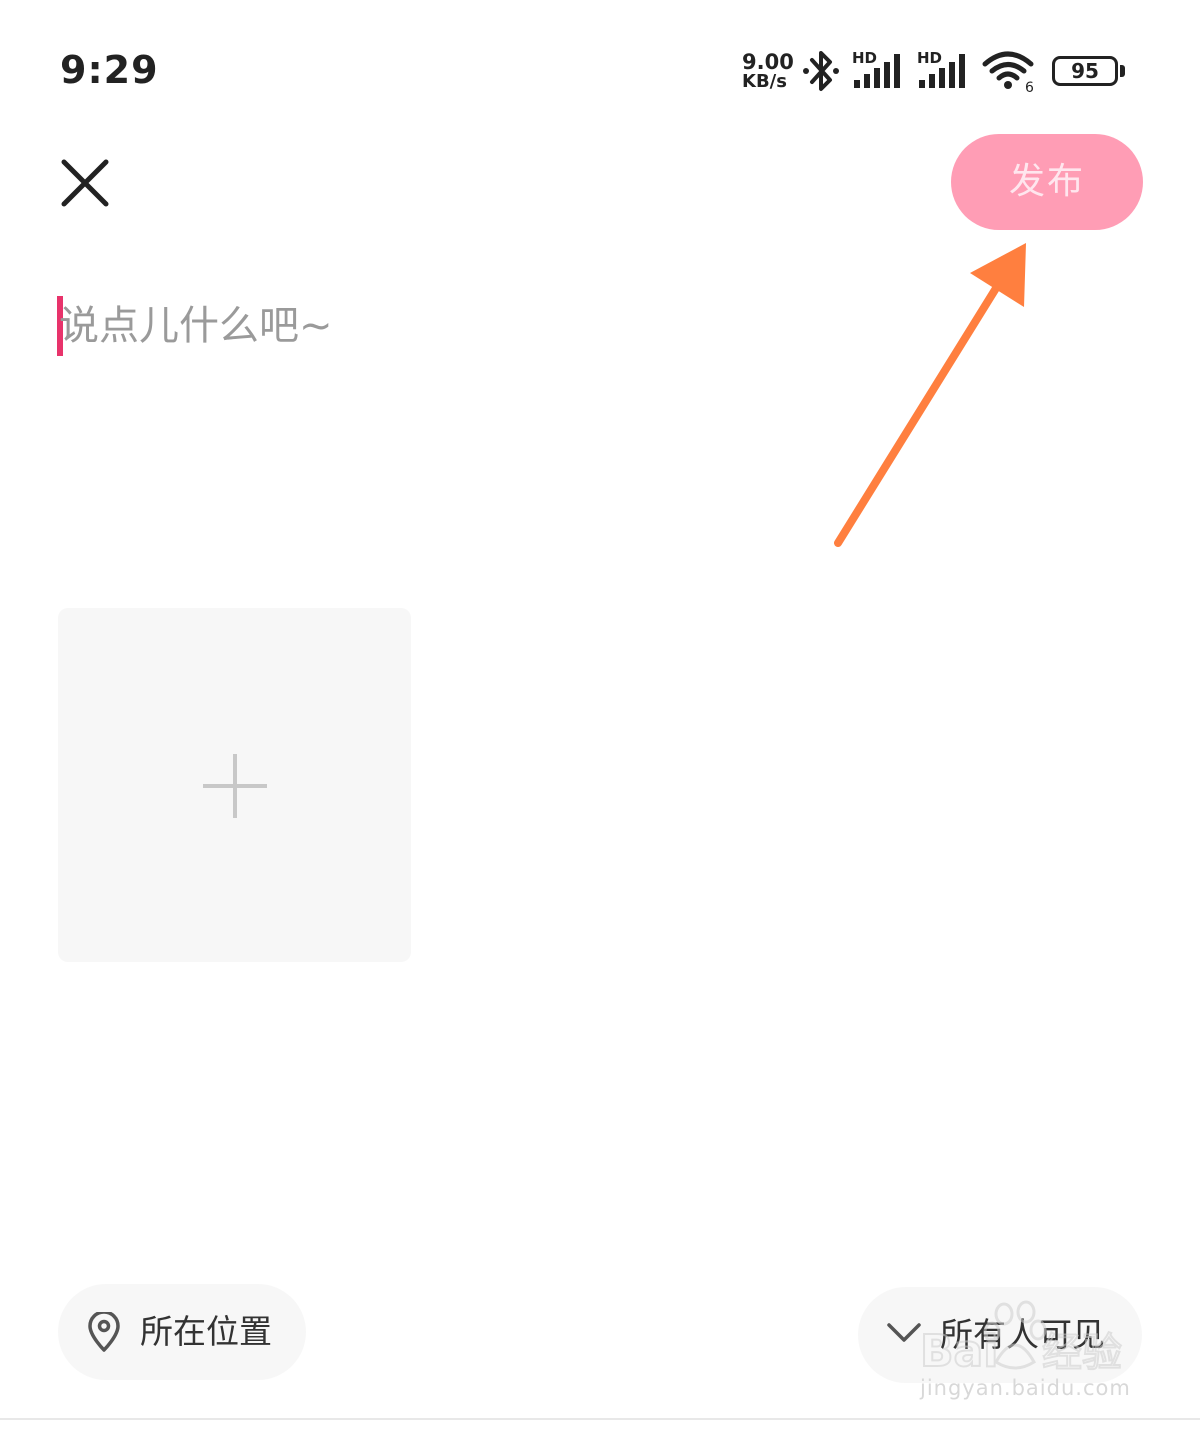 The height and width of the screenshot is (1431, 1200). What do you see at coordinates (1029, 87) in the screenshot?
I see `wifi-badge: 6` at bounding box center [1029, 87].